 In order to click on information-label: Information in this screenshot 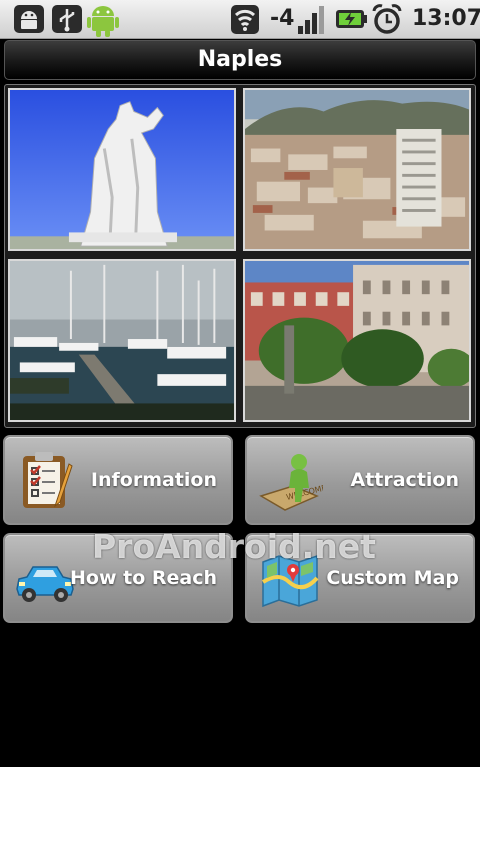, I will do `click(153, 480)`.